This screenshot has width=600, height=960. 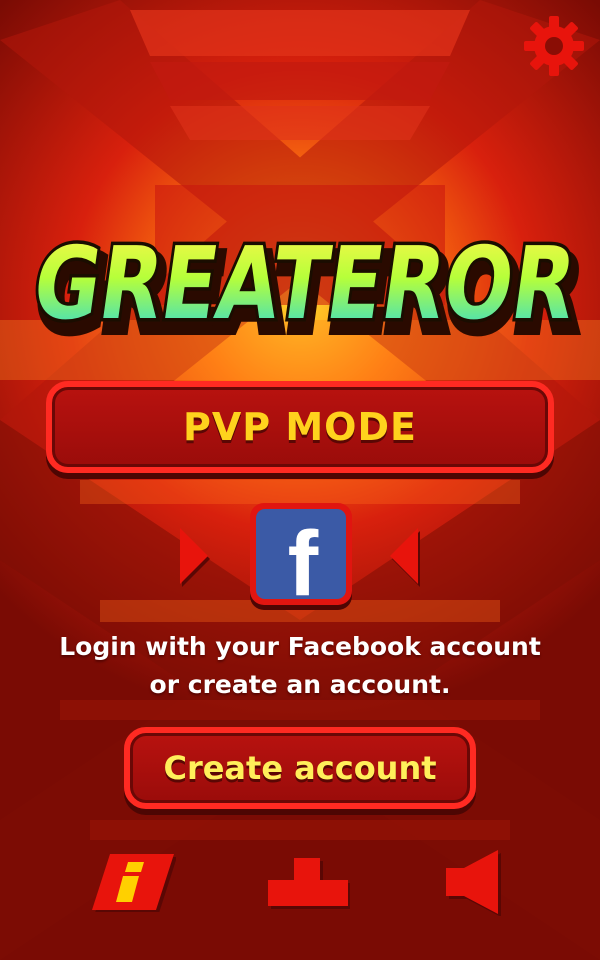 I want to click on game-logo: GREATEROR GREATEROR, so click(x=308, y=290).